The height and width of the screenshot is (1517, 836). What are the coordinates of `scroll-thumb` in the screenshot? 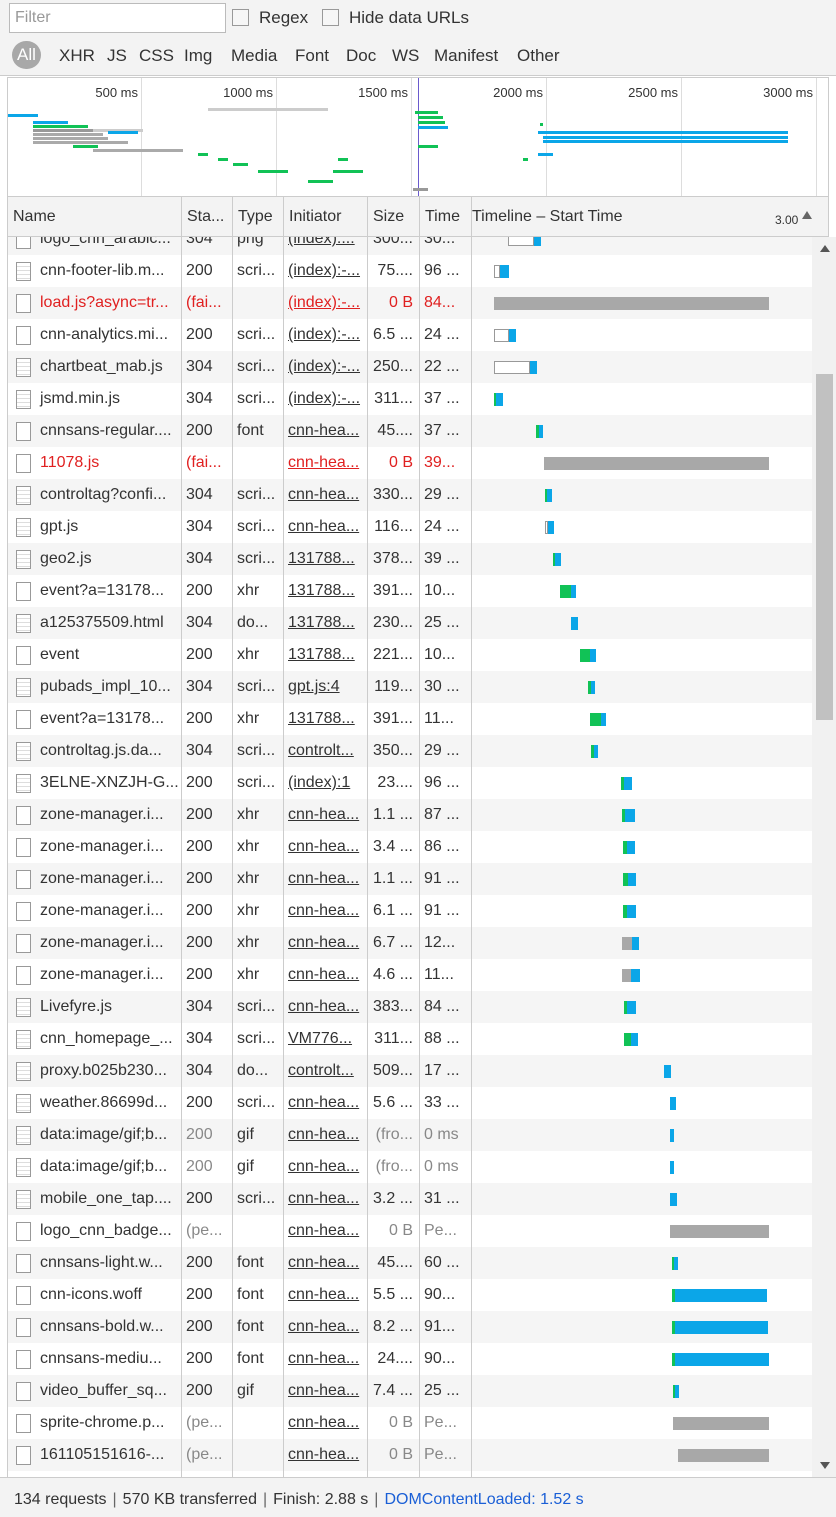 It's located at (824, 547).